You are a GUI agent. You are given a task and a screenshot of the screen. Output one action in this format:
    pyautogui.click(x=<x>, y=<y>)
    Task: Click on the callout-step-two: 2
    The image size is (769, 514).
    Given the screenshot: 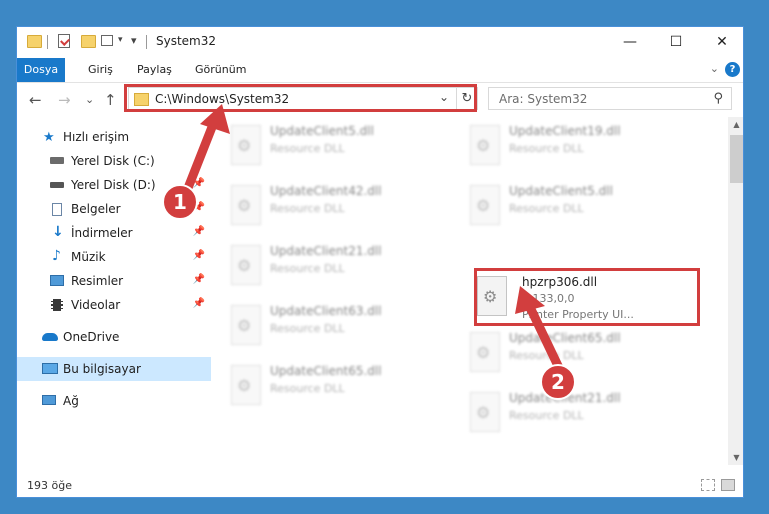 What is the action you would take?
    pyautogui.click(x=558, y=382)
    